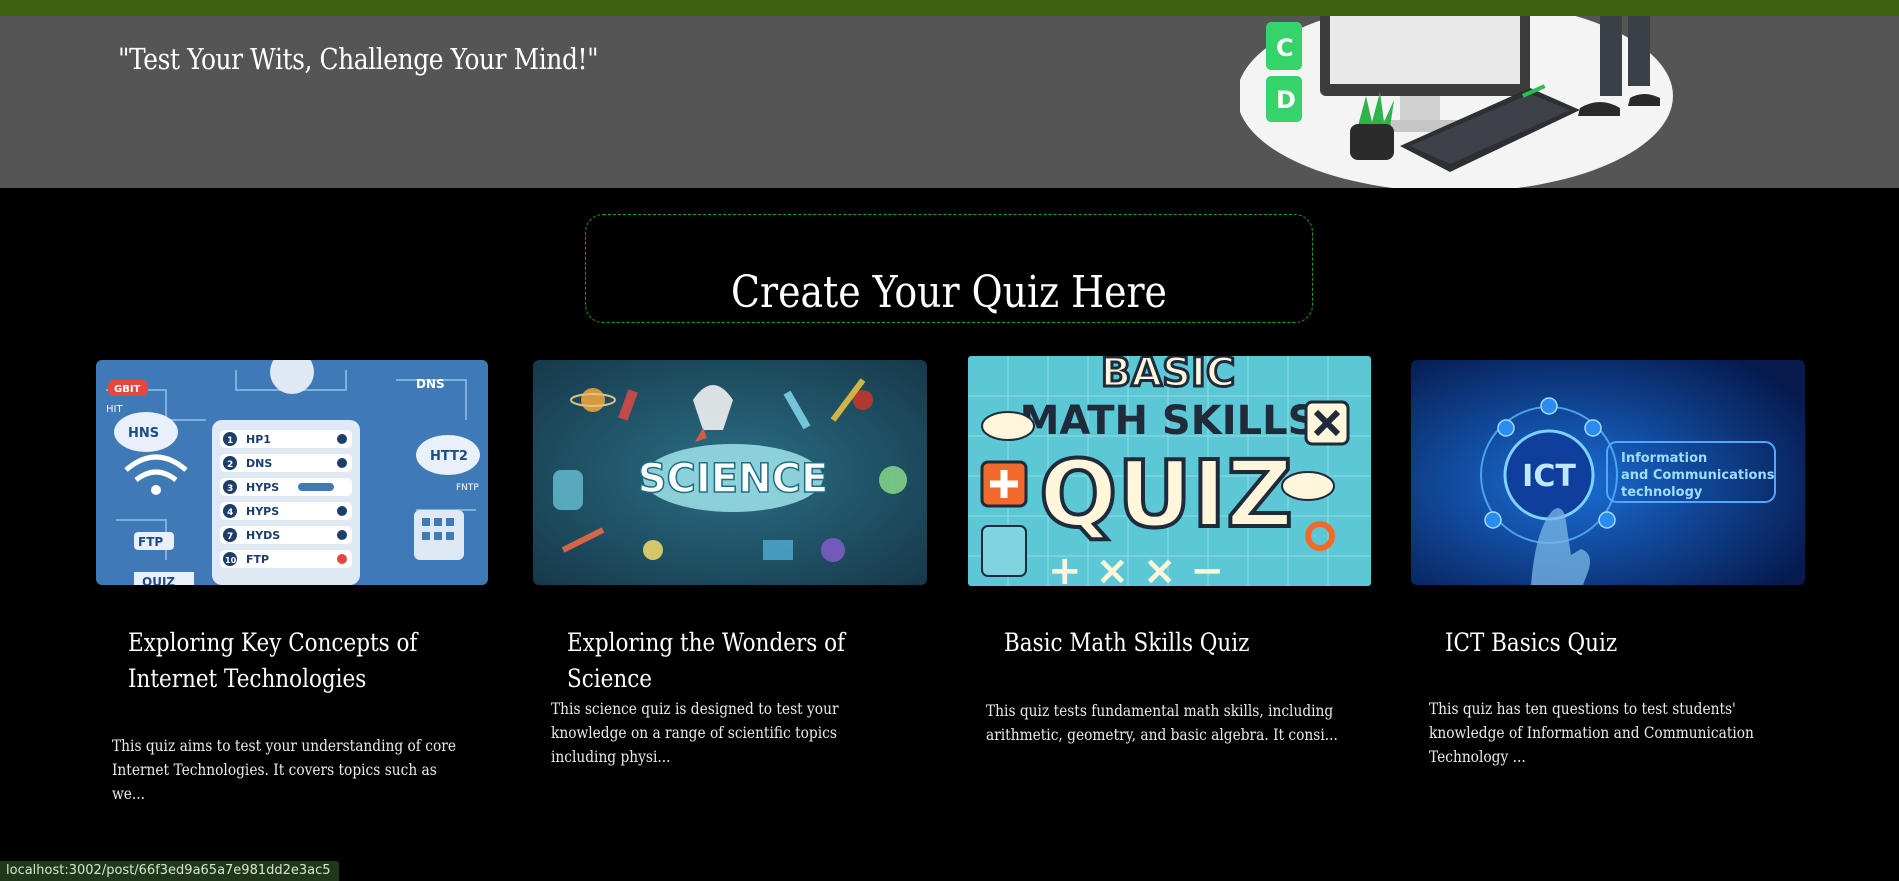 This screenshot has width=1899, height=881. Describe the element at coordinates (1168, 421) in the screenshot. I see `svg-text: MATH SKILLS` at that location.